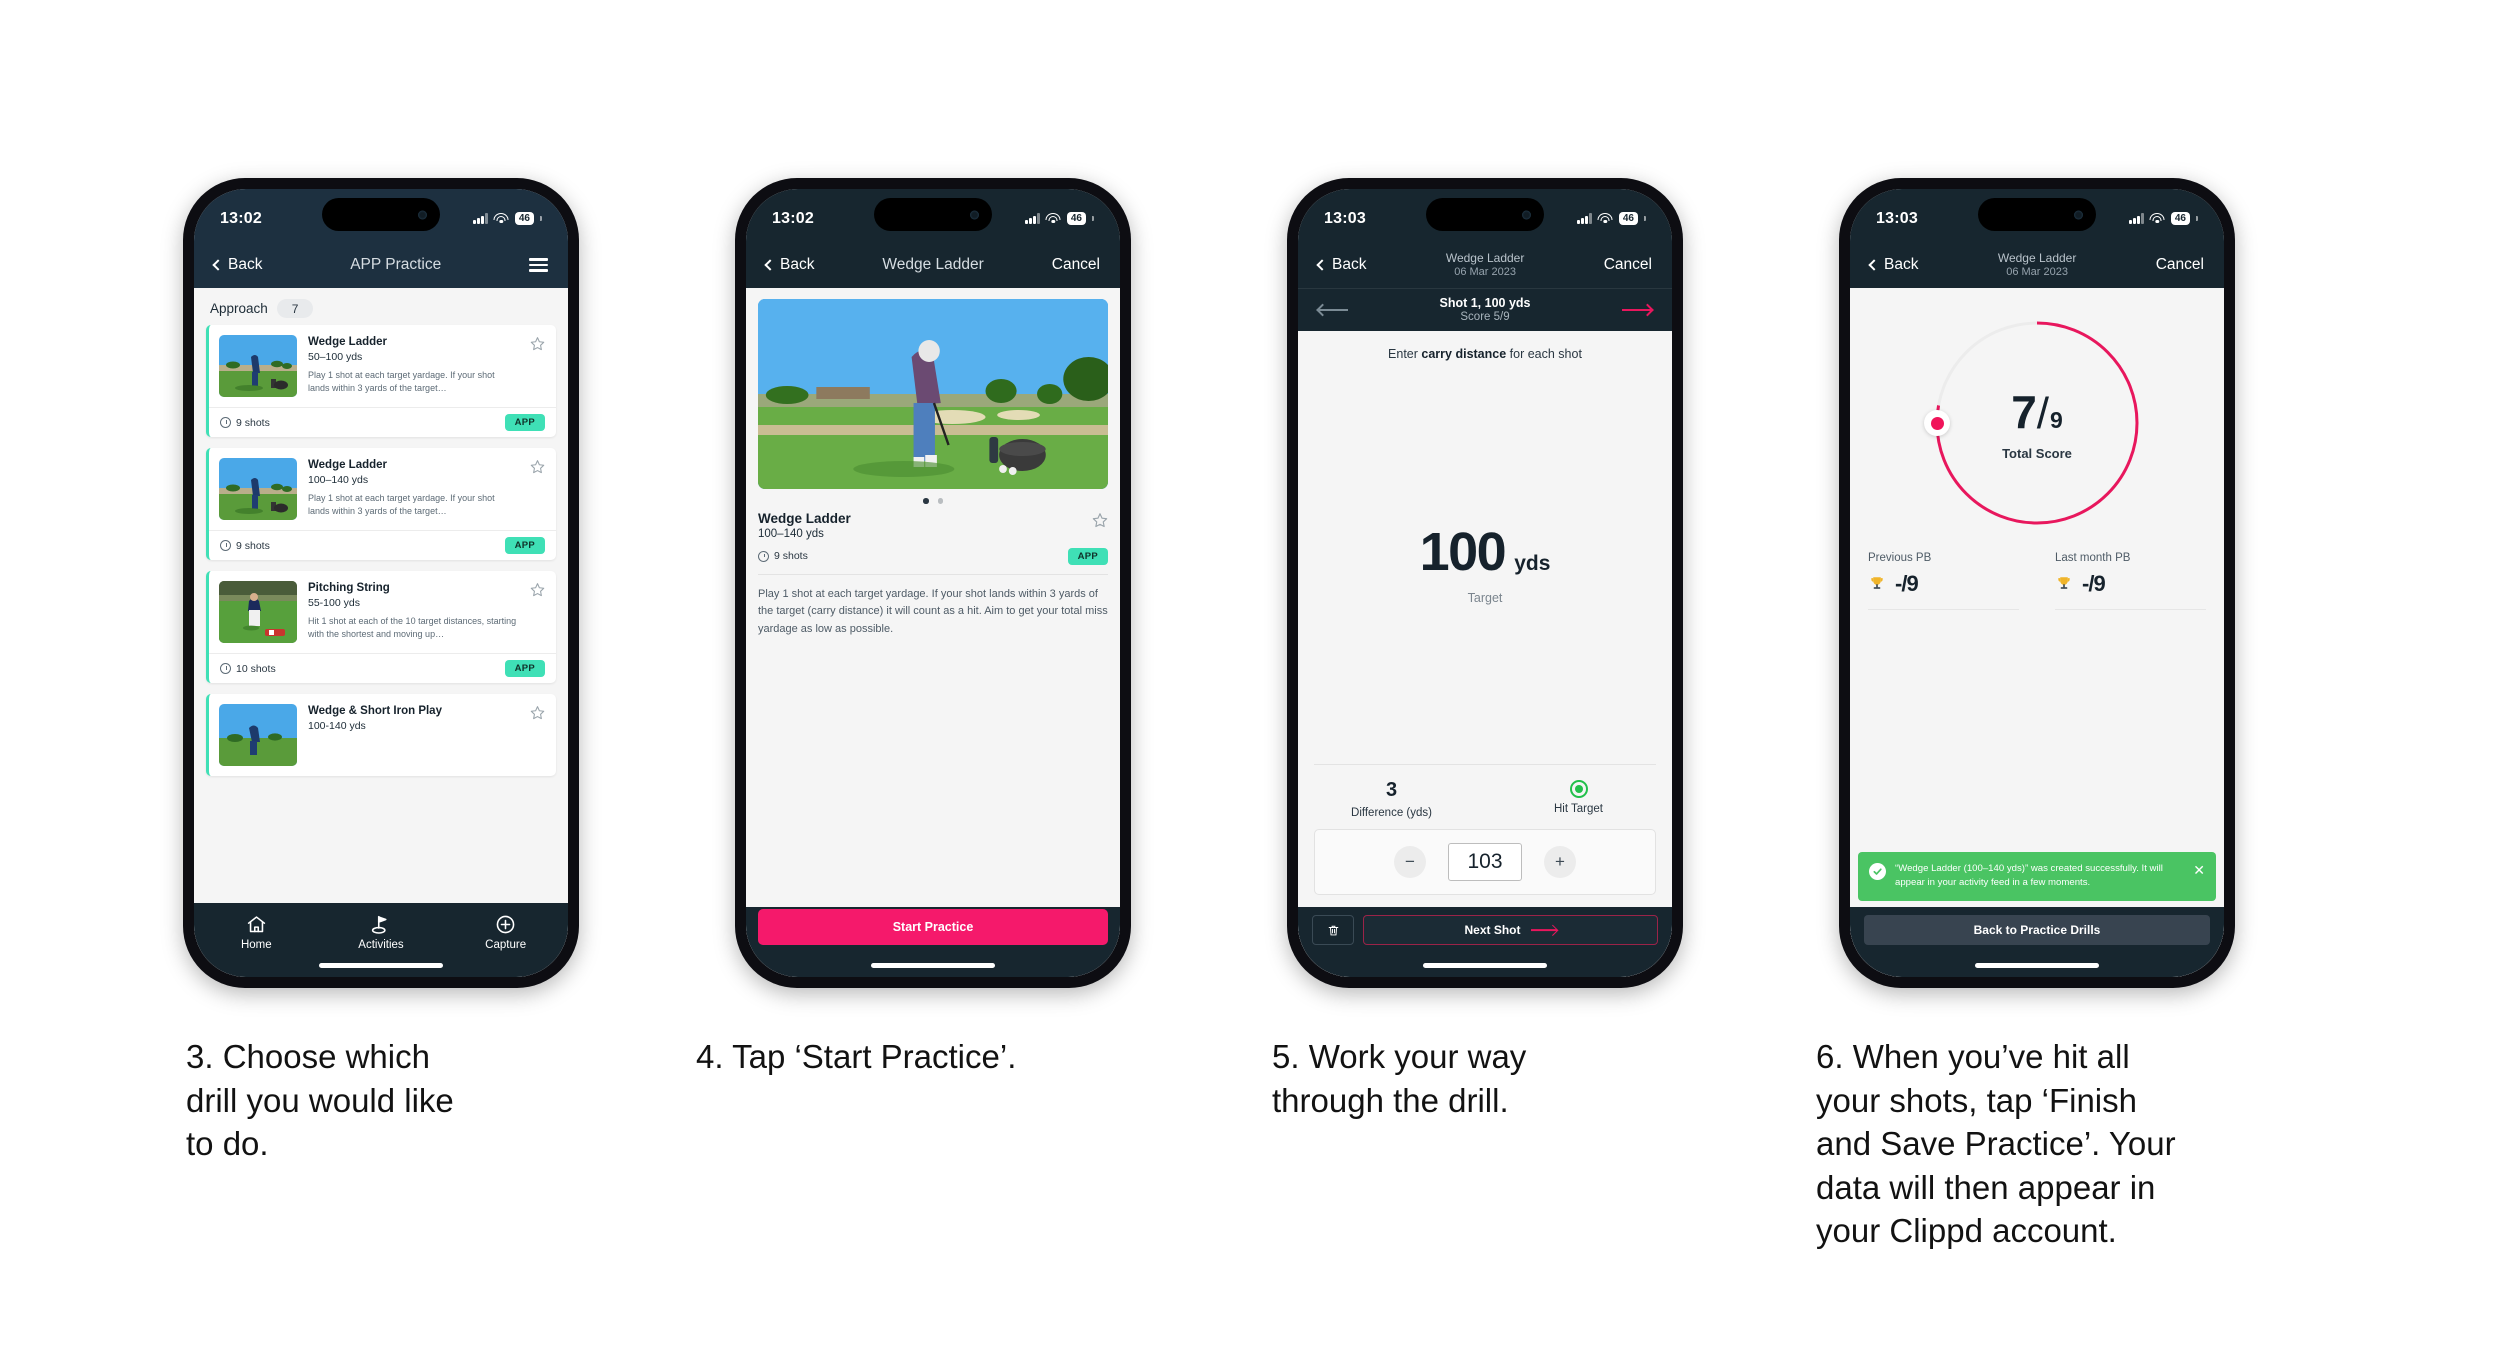 This screenshot has width=2503, height=1347. I want to click on status-bar: 13:02 46, so click(933, 215).